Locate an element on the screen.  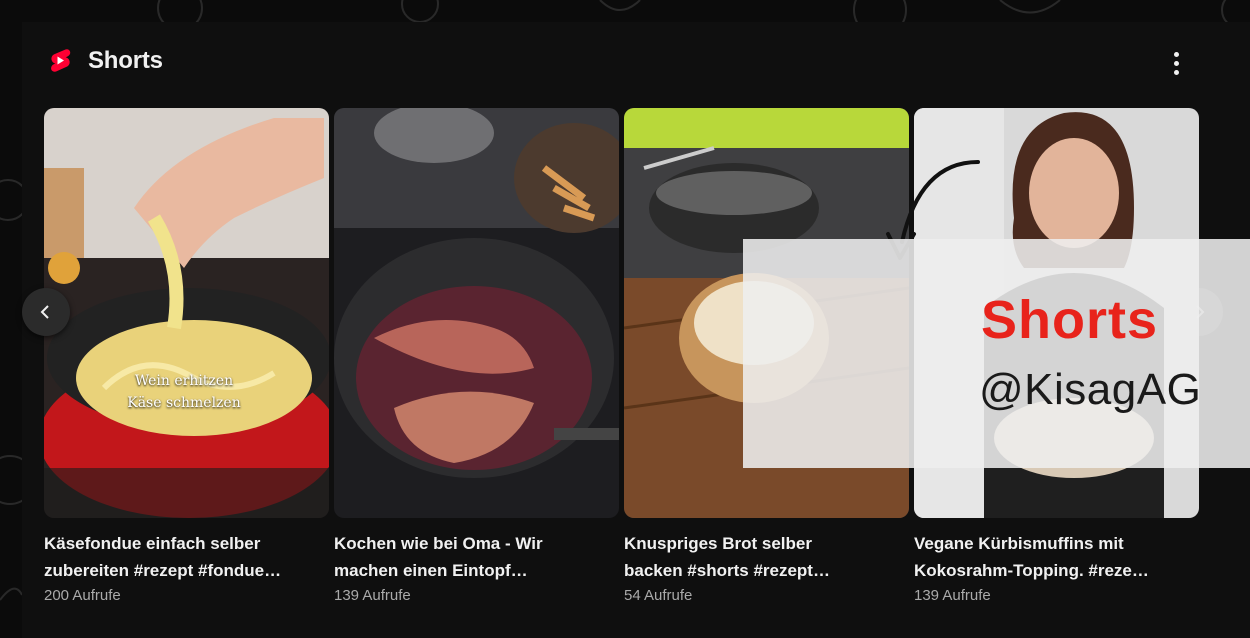
short-title-line: Knuspriges Brot selber is located at coordinates (759, 543).